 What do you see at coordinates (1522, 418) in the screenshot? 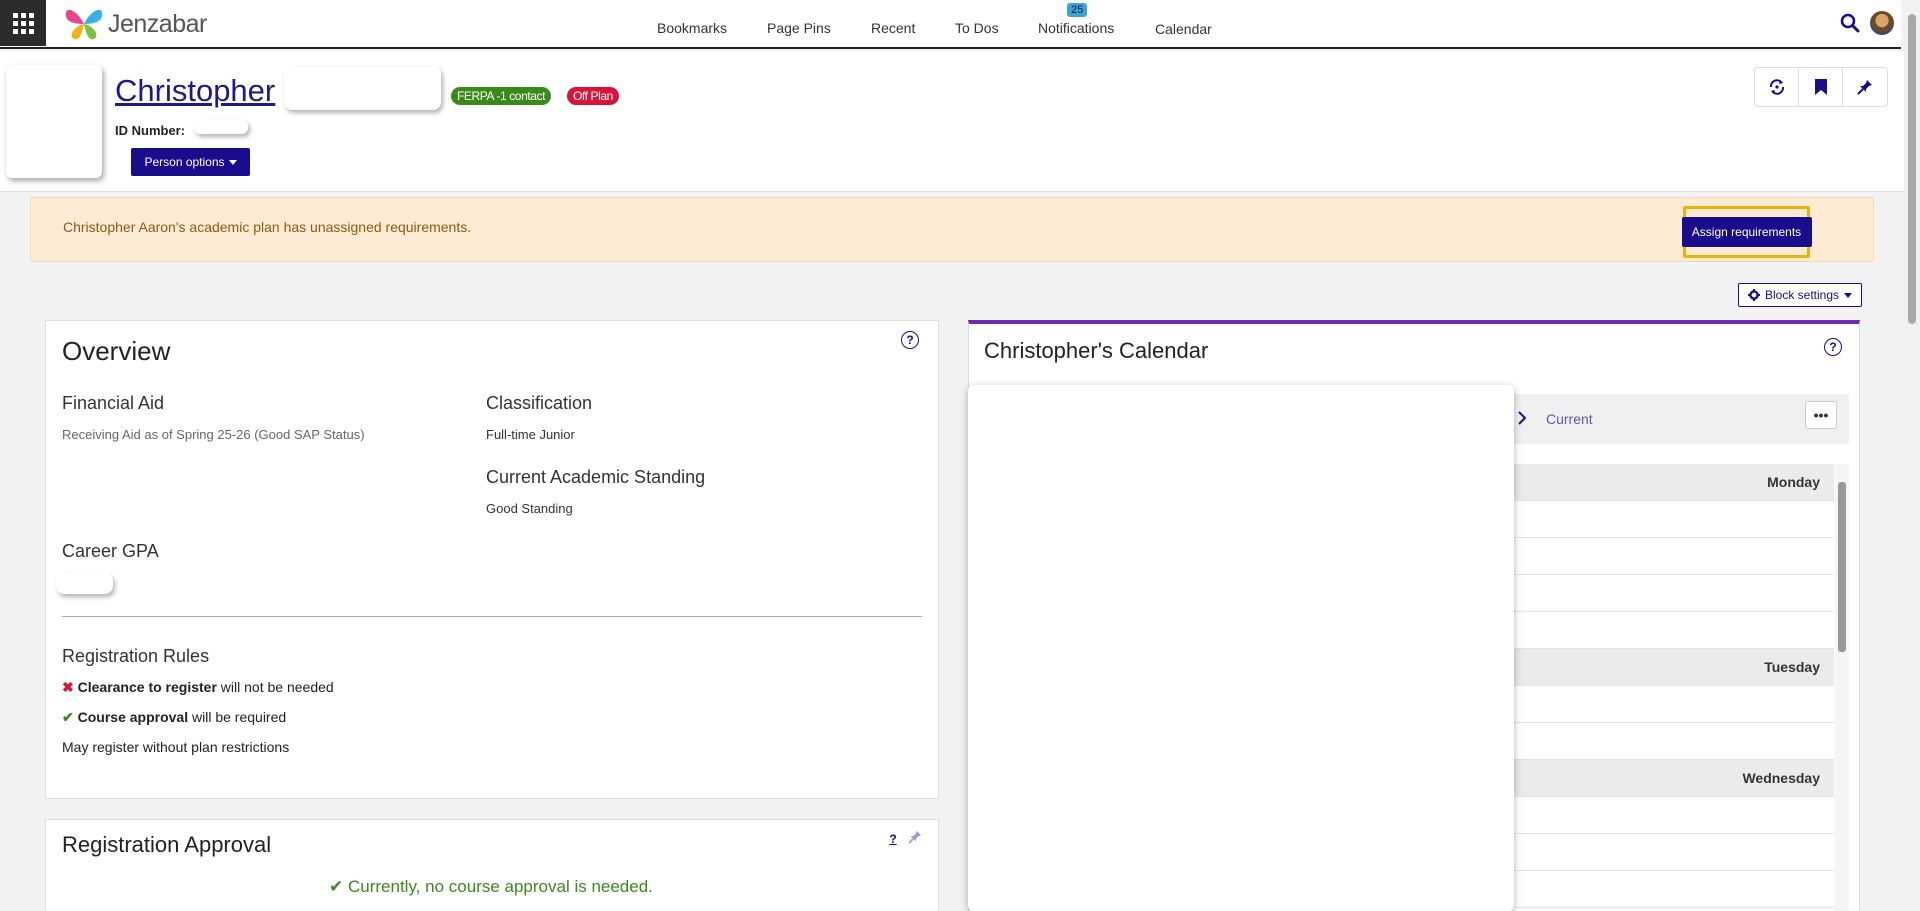
I see `chevron-right-icon` at bounding box center [1522, 418].